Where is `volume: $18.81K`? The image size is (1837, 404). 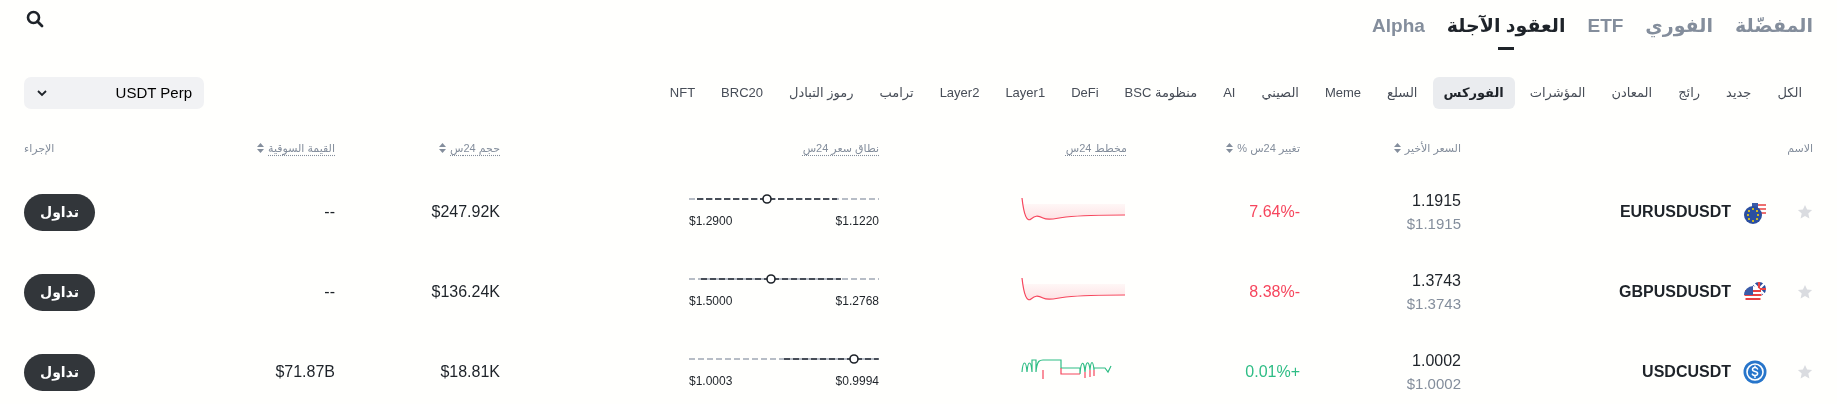
volume: $18.81K is located at coordinates (470, 372).